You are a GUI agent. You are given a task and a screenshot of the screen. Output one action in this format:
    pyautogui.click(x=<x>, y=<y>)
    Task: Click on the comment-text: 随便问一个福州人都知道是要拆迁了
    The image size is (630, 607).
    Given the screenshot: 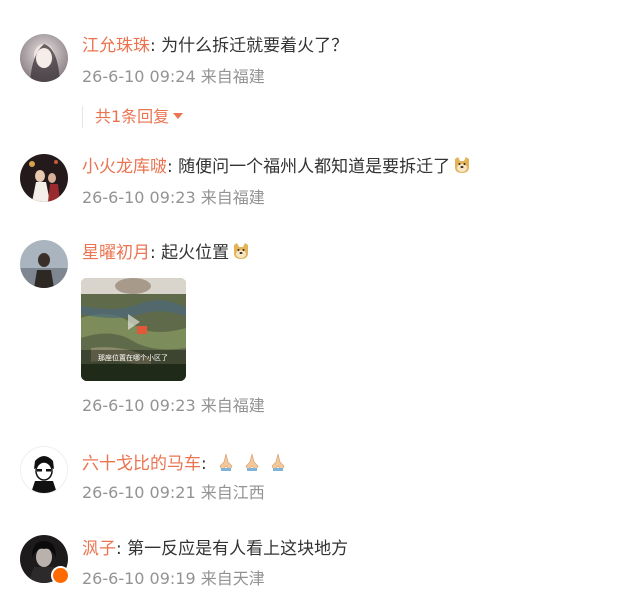 What is the action you would take?
    pyautogui.click(x=311, y=167)
    